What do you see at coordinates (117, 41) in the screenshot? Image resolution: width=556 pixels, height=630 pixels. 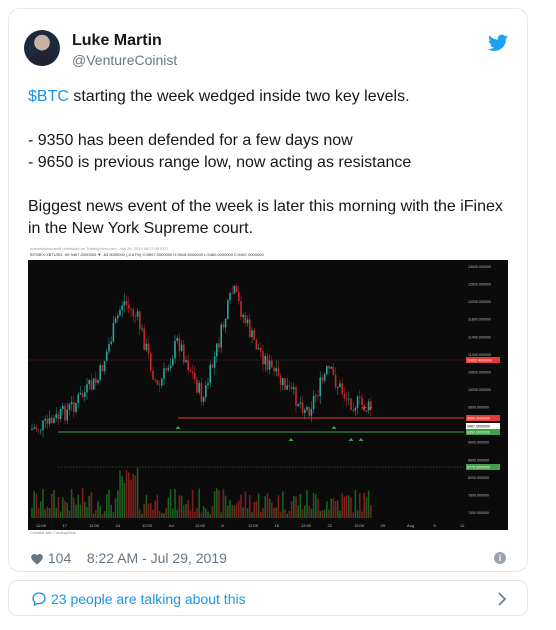 I see `author-name: Luke Martin` at bounding box center [117, 41].